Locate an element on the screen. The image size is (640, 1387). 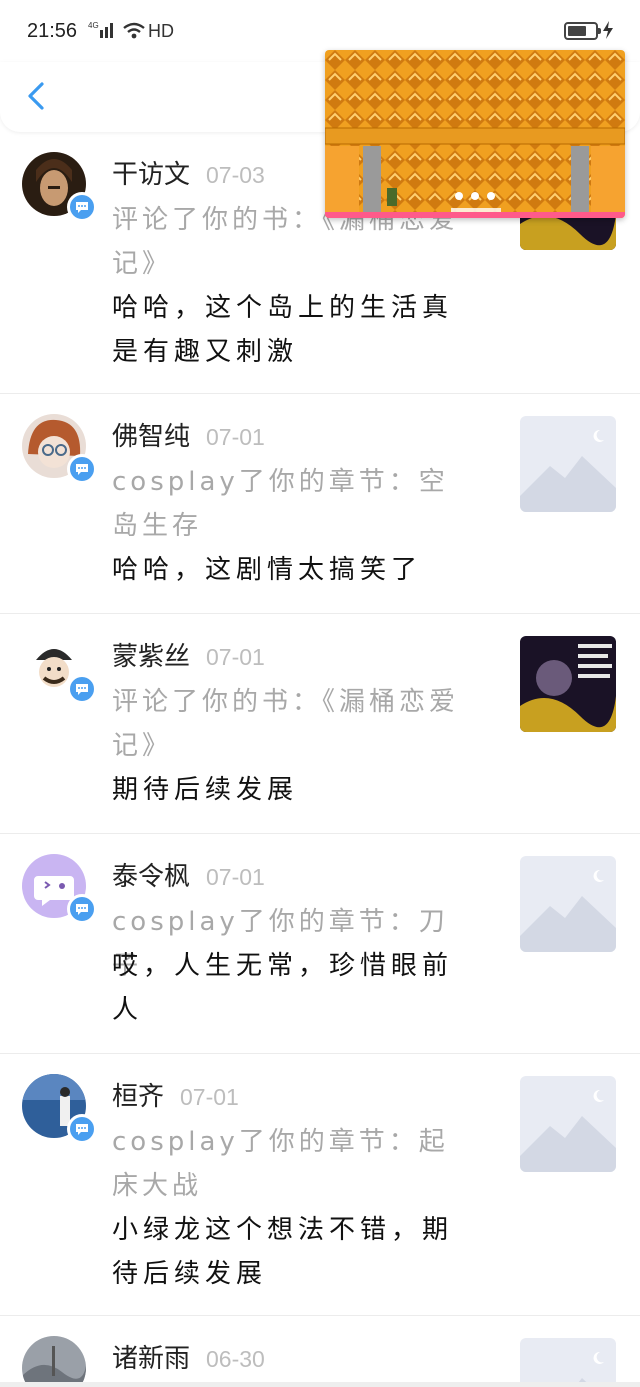
book-cover-thumbnail is located at coordinates (568, 684).